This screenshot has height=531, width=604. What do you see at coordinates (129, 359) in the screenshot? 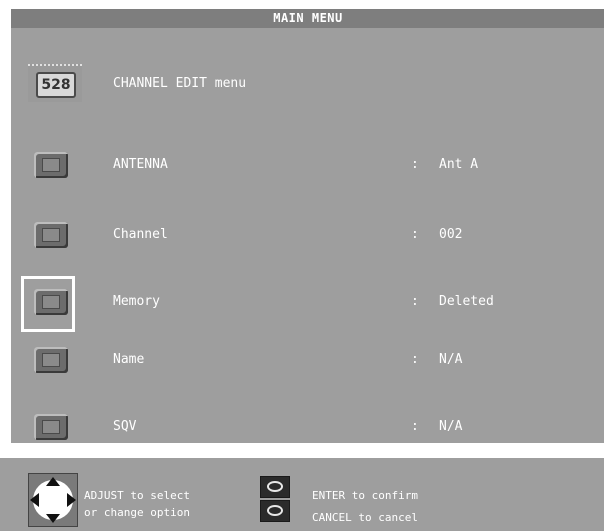
I see `name-label: Name` at bounding box center [129, 359].